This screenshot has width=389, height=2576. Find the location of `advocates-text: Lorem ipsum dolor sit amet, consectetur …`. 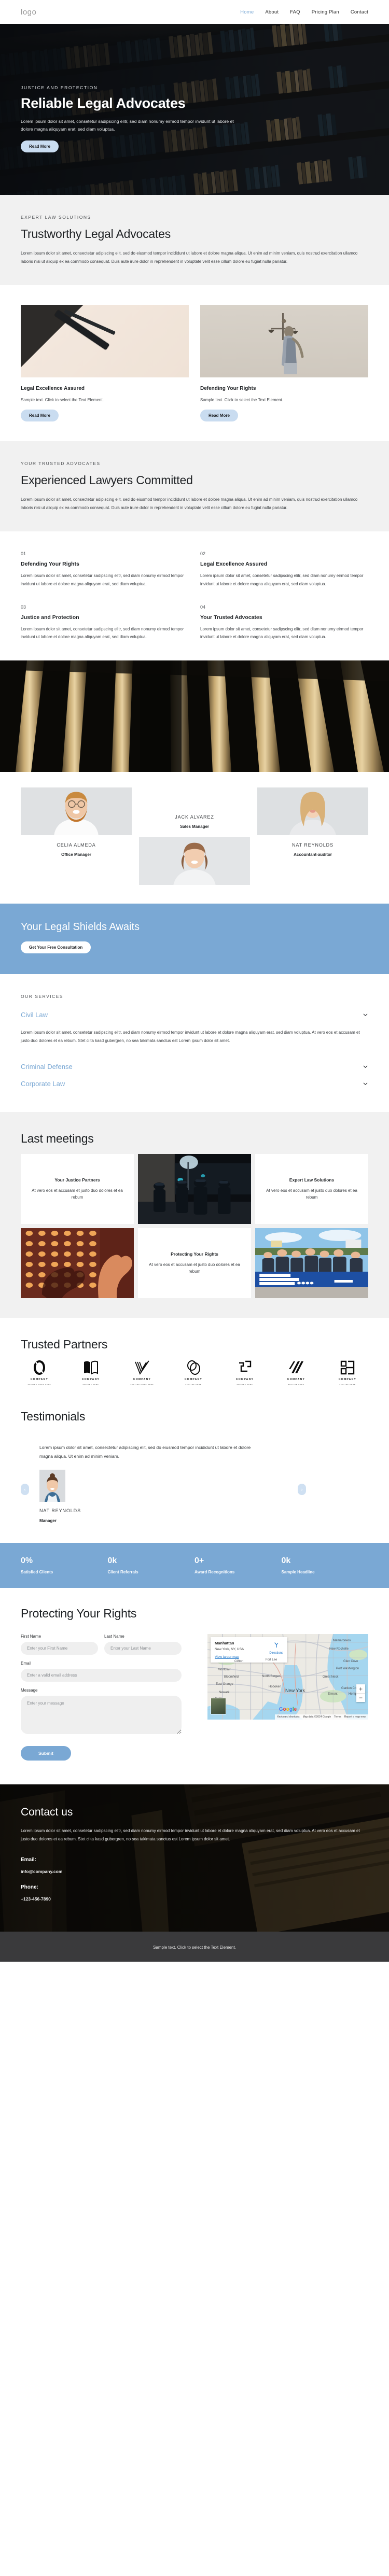

advocates-text: Lorem ipsum dolor sit amet, consectetur … is located at coordinates (190, 503).